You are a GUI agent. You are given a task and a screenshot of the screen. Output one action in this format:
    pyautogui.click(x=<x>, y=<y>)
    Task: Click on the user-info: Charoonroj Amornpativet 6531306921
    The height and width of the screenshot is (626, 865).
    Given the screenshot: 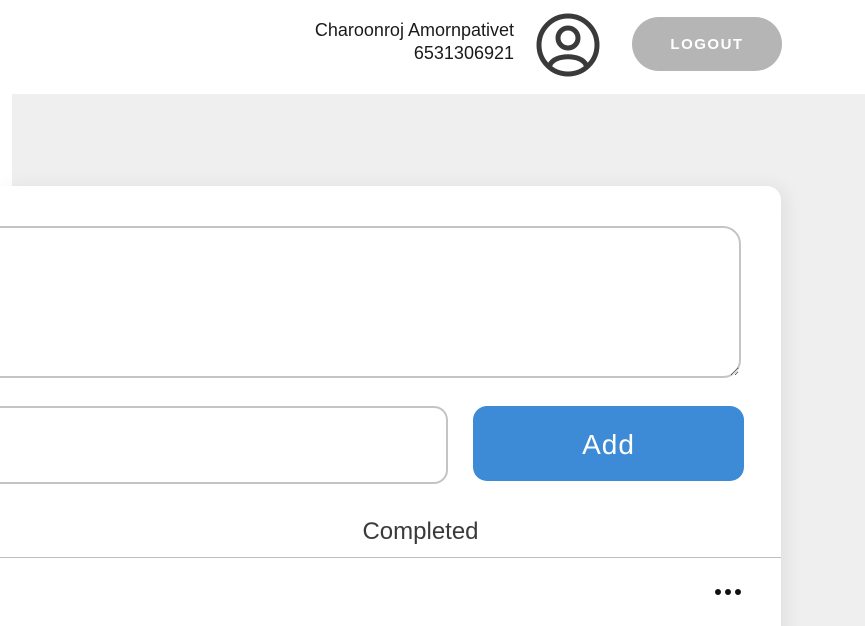 What is the action you would take?
    pyautogui.click(x=414, y=42)
    